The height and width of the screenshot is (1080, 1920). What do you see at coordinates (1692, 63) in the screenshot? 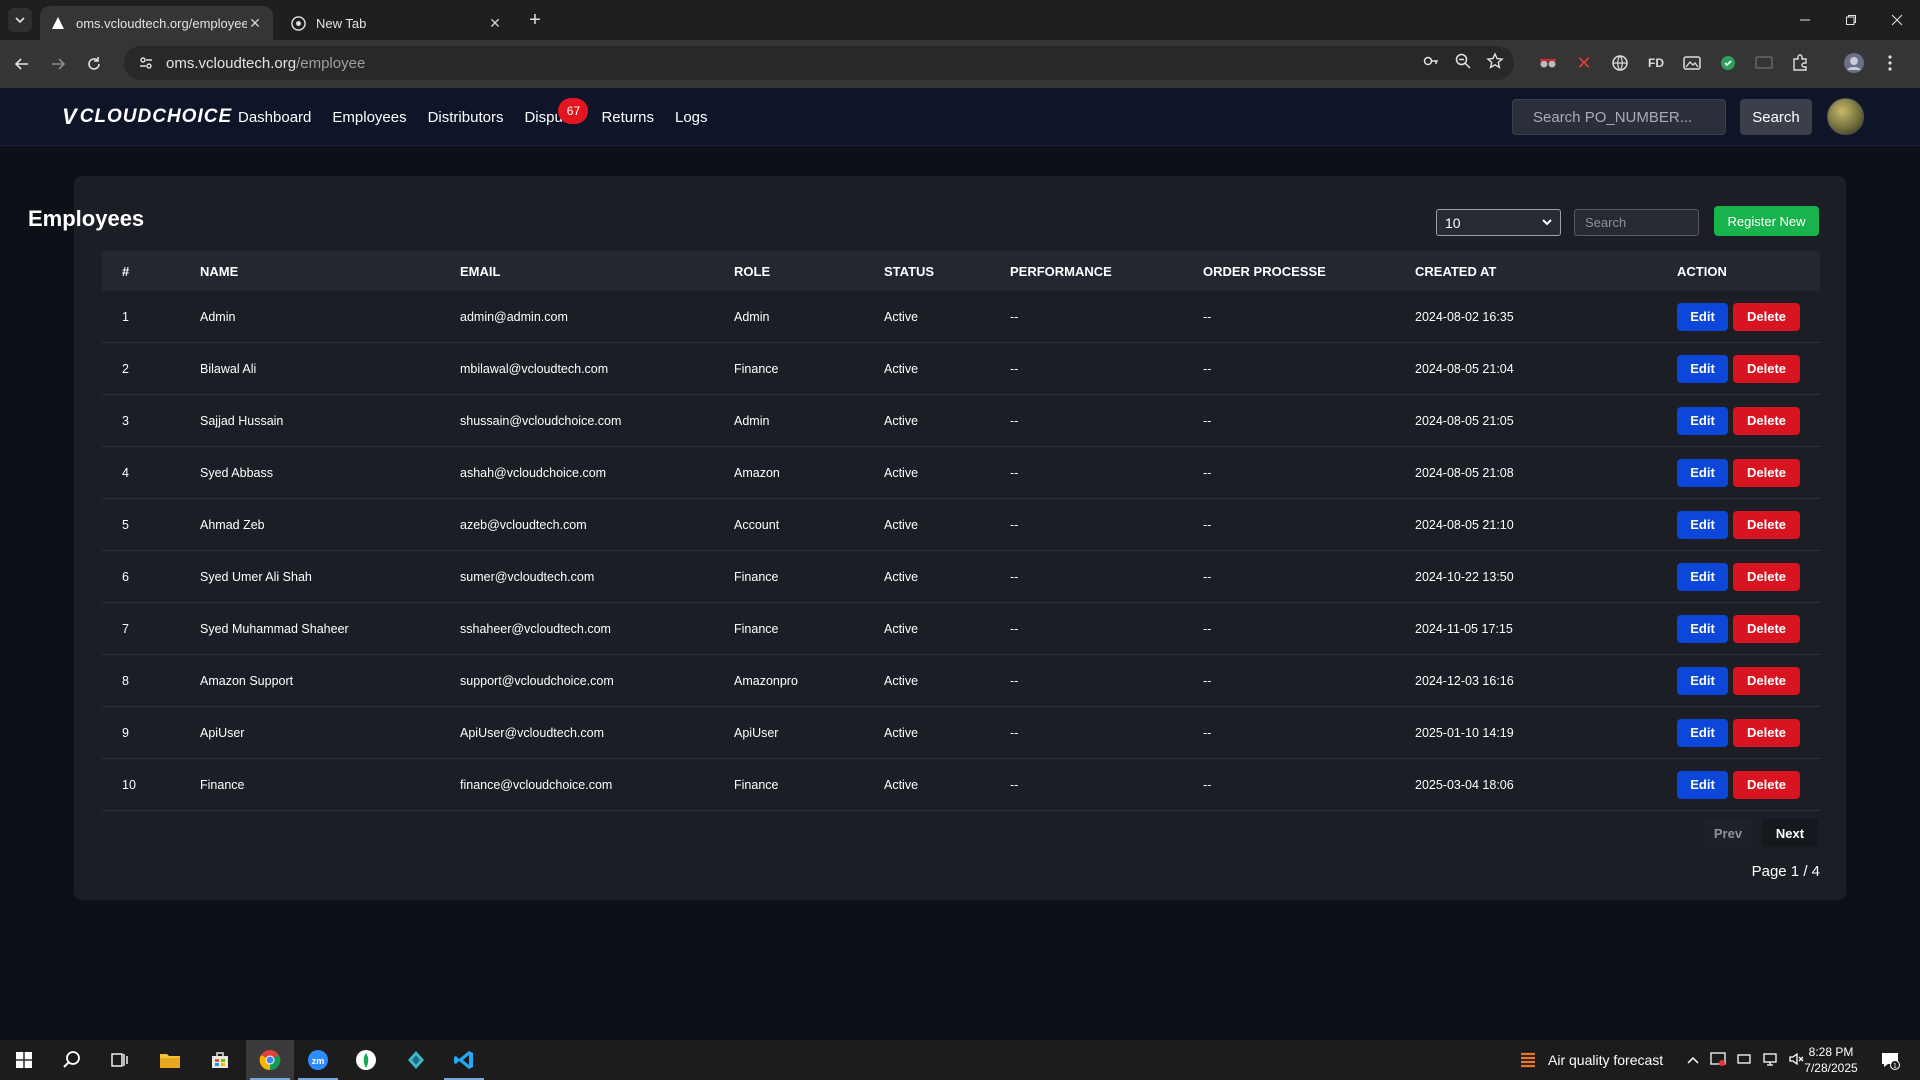
I see `image-extension-icon` at bounding box center [1692, 63].